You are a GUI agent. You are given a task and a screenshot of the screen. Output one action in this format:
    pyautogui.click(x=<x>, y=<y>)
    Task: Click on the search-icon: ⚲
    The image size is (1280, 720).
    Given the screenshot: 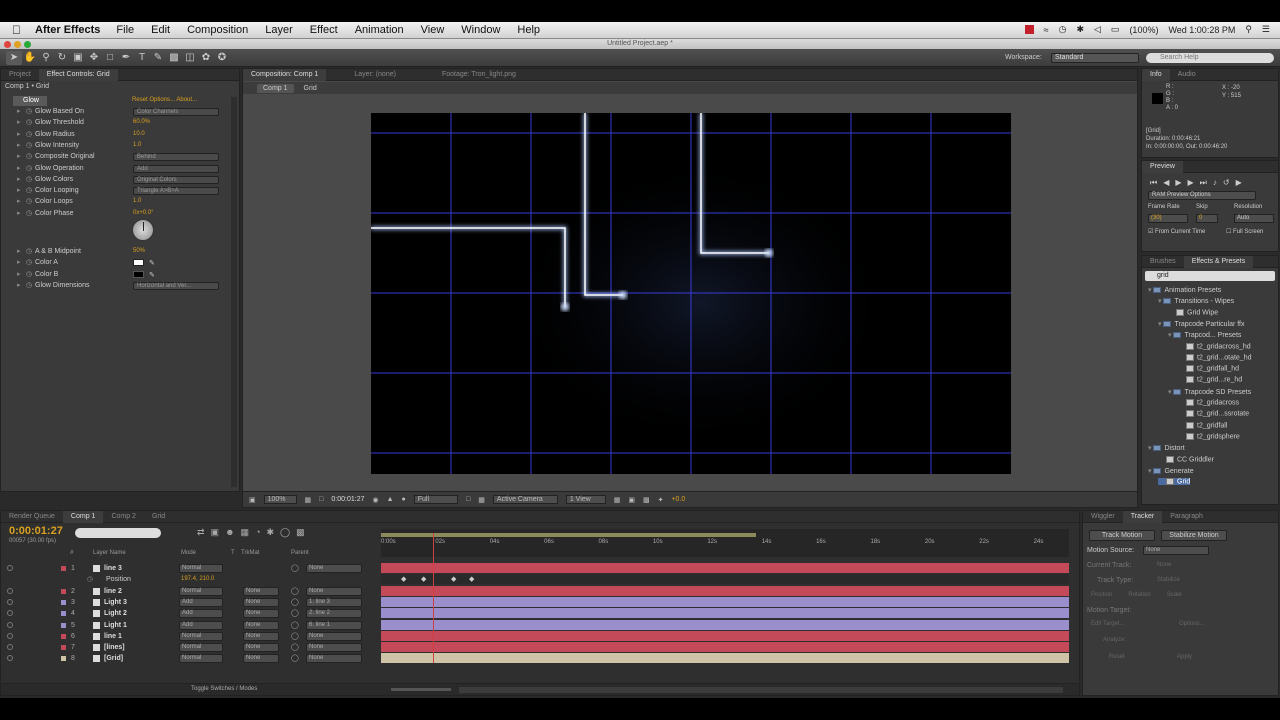 What is the action you would take?
    pyautogui.click(x=1248, y=29)
    